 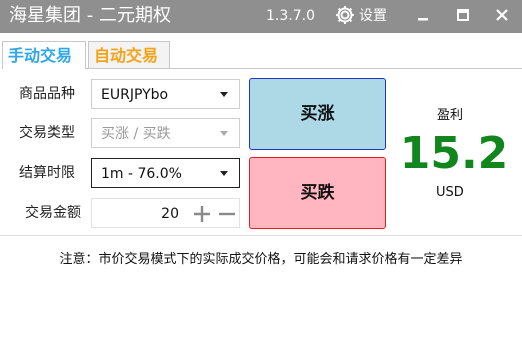 What do you see at coordinates (423, 15) in the screenshot?
I see `minimize-icon` at bounding box center [423, 15].